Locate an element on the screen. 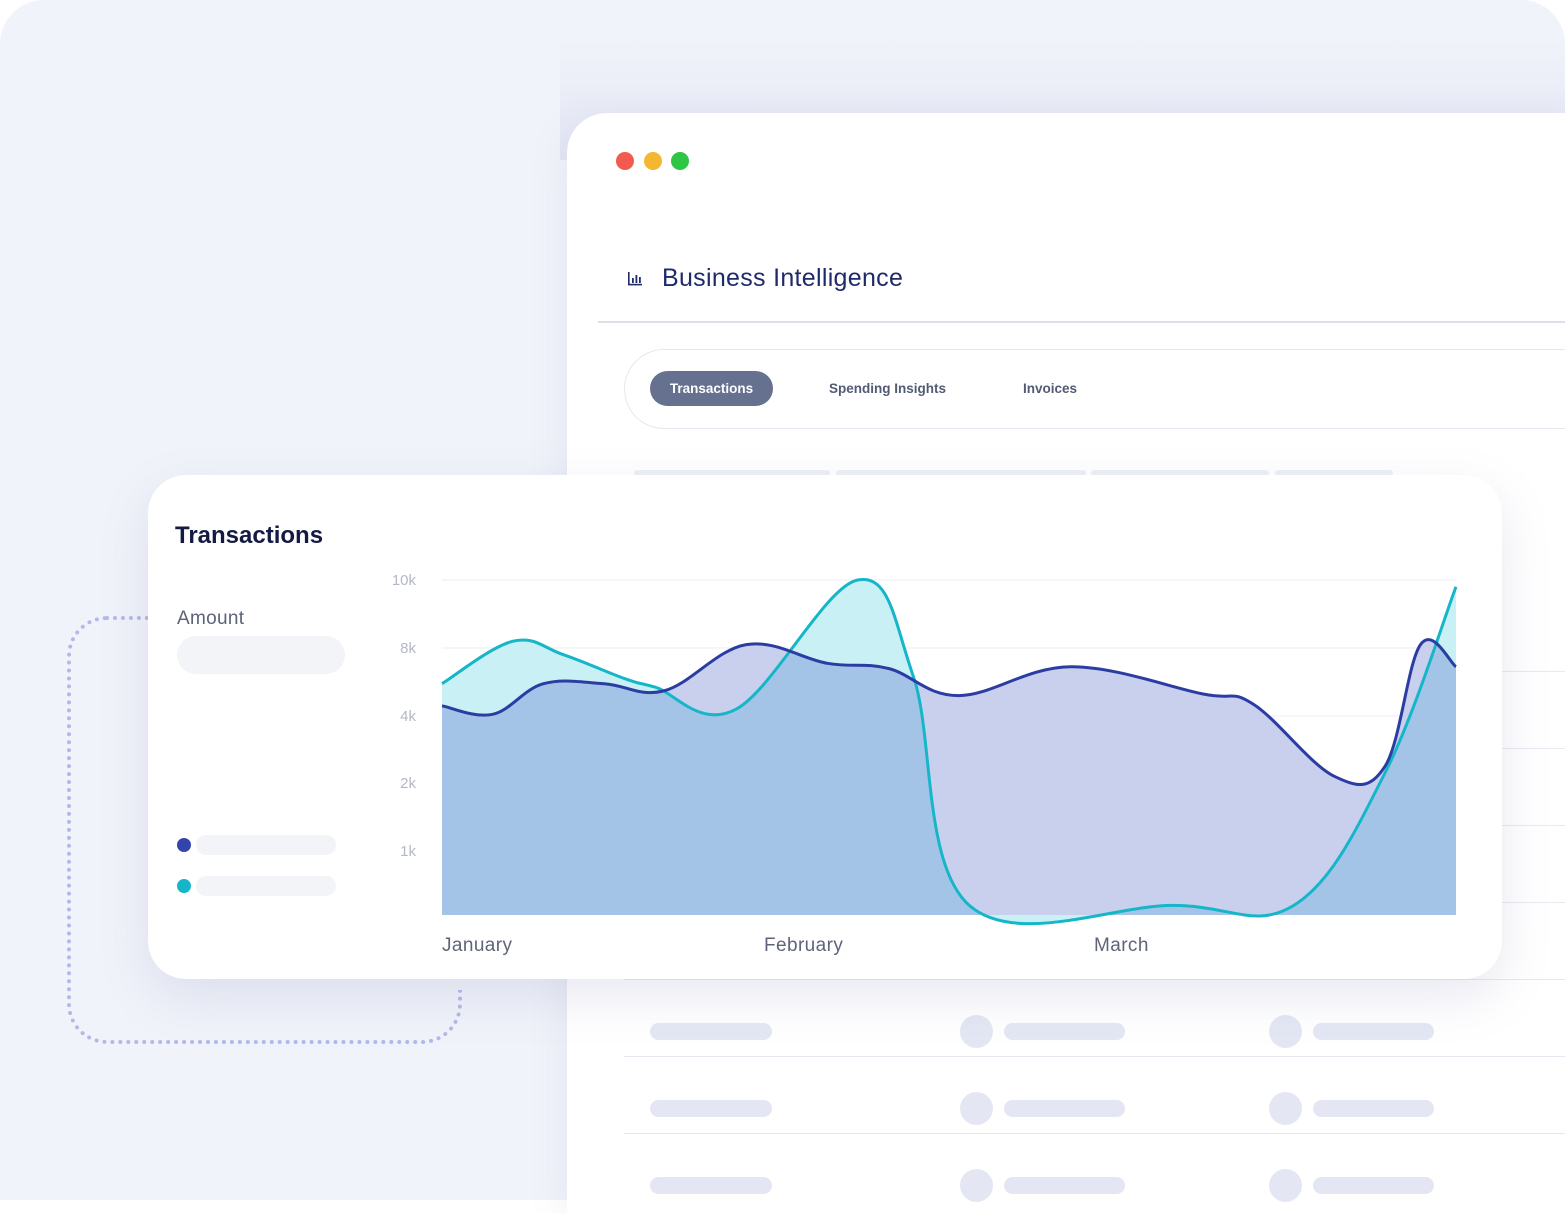 The height and width of the screenshot is (1213, 1565). x-tick-label: January is located at coordinates (477, 945).